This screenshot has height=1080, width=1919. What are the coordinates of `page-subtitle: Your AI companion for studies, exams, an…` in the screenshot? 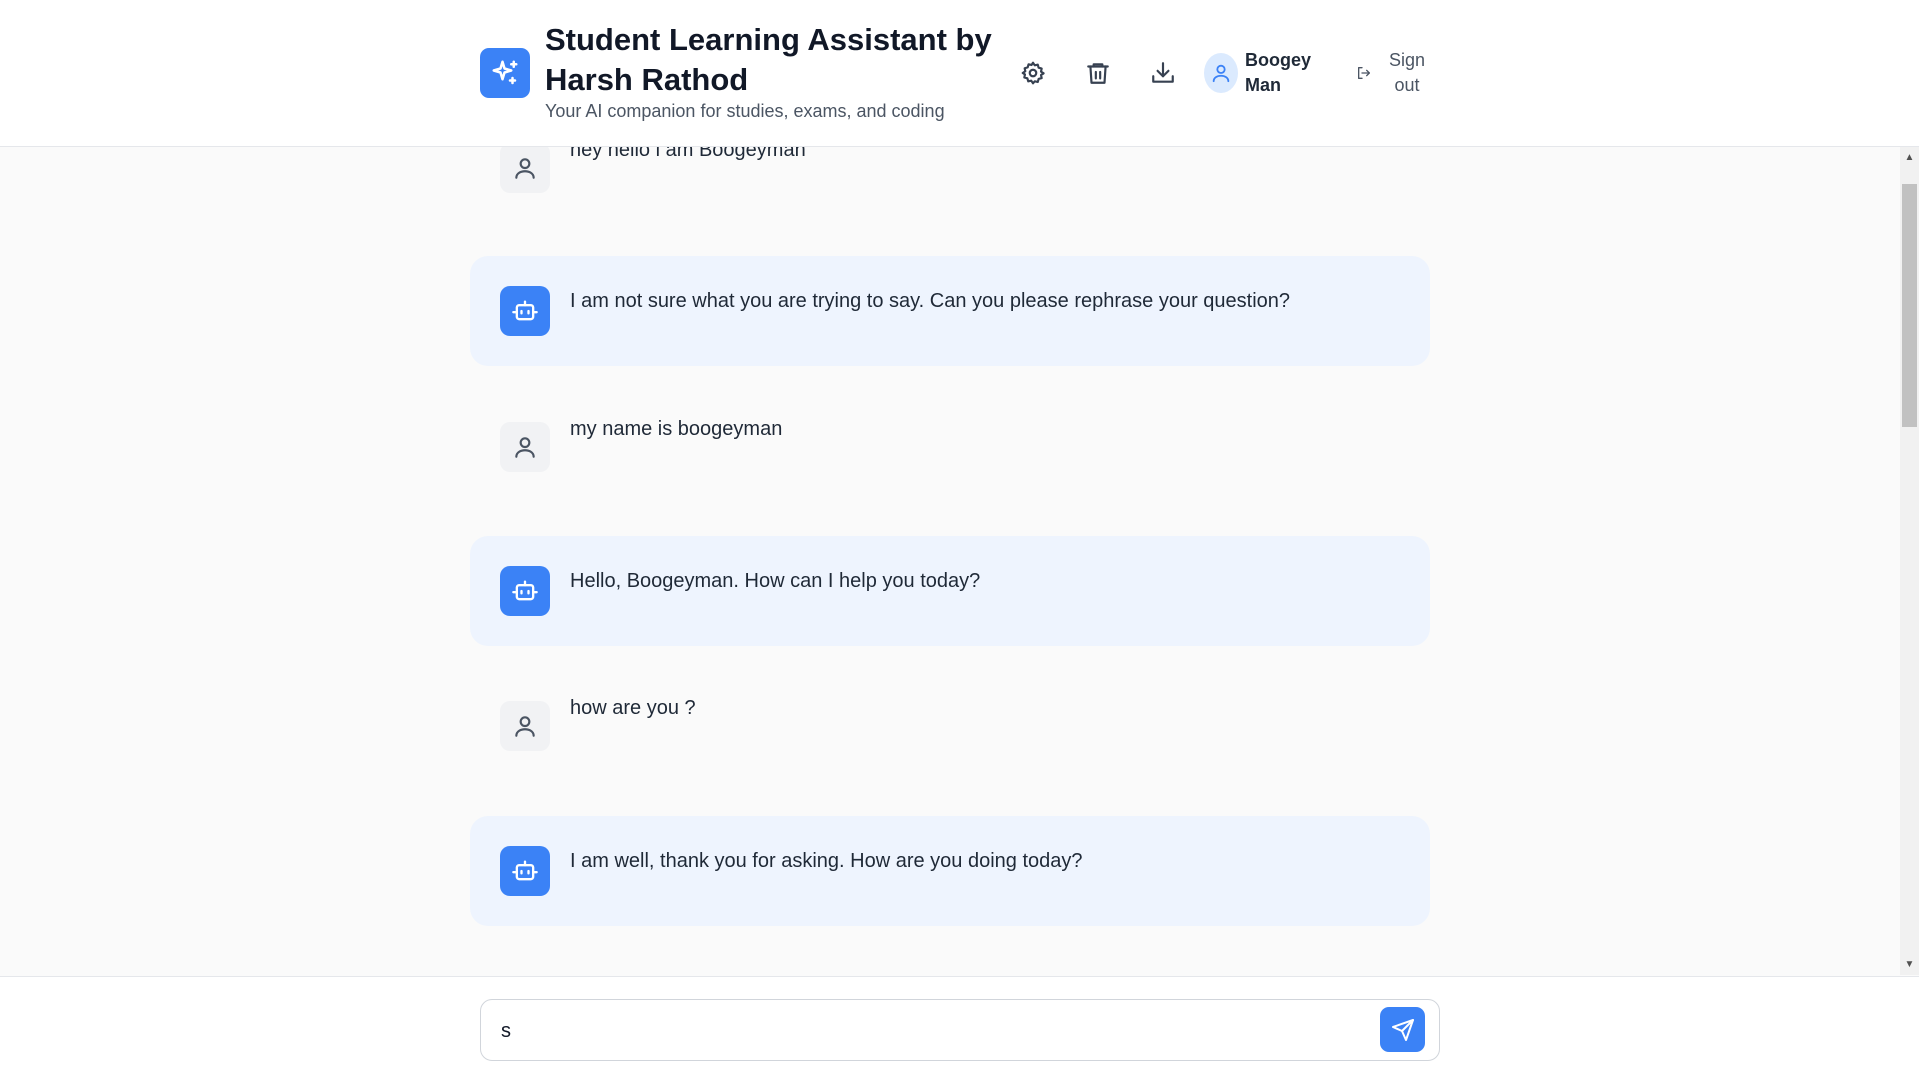 It's located at (745, 111).